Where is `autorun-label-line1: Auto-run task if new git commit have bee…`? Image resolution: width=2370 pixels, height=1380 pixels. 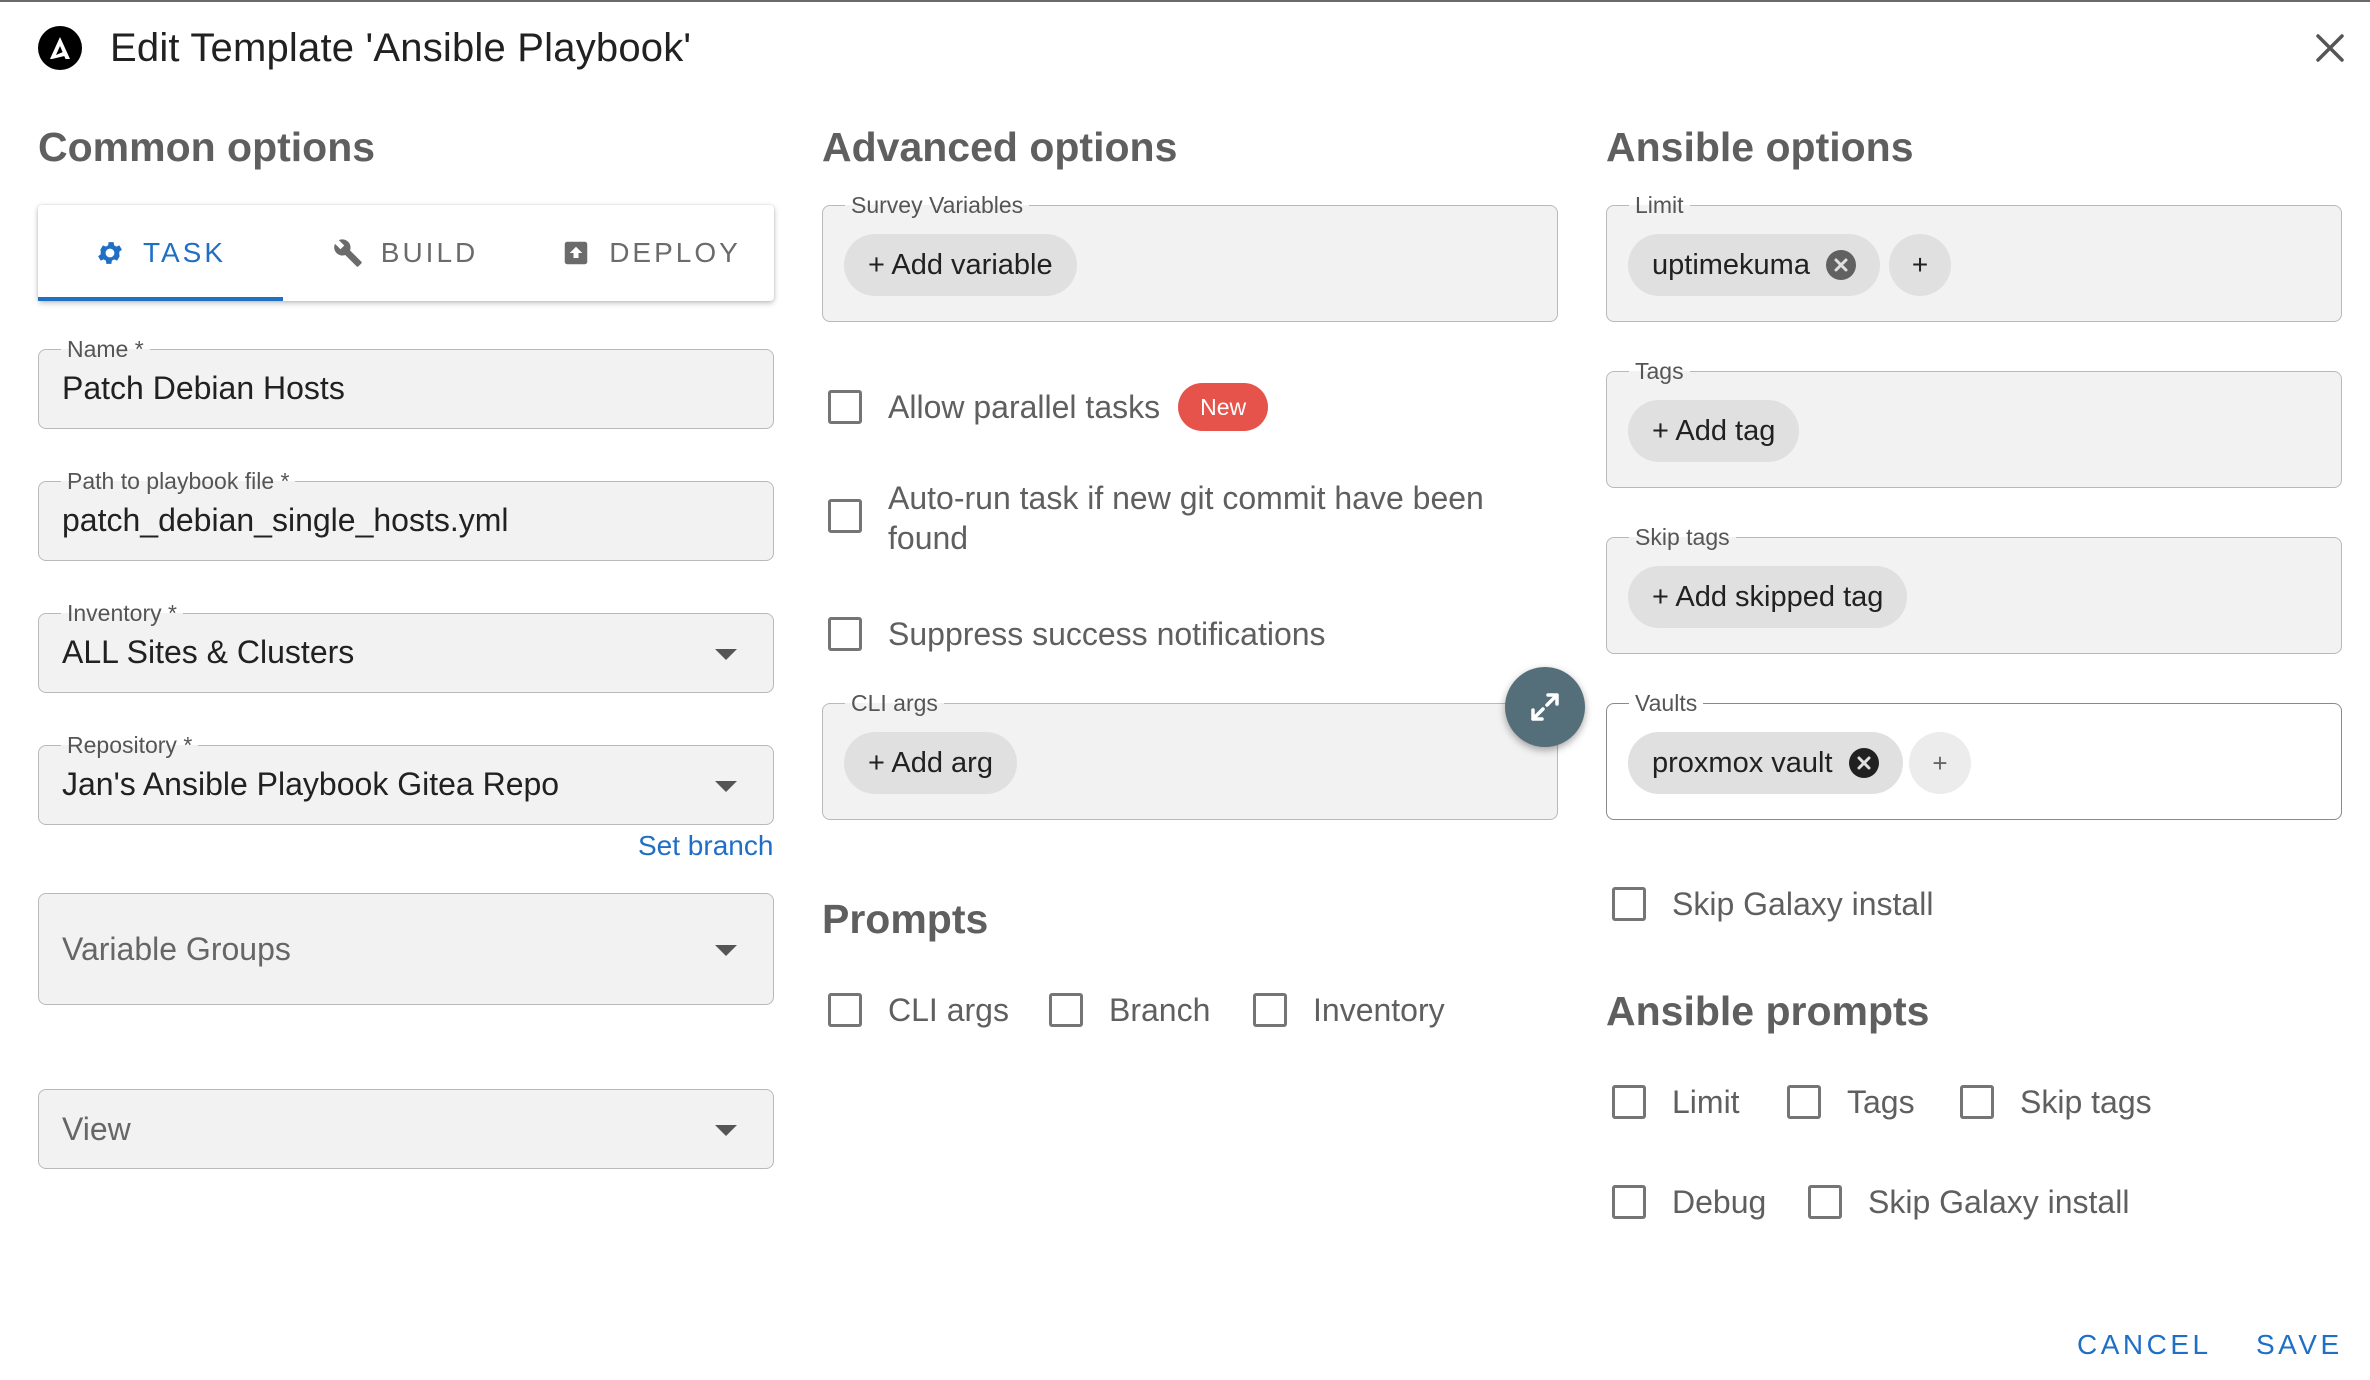
autorun-label-line1: Auto-run task if new git commit have bee… is located at coordinates (1186, 498).